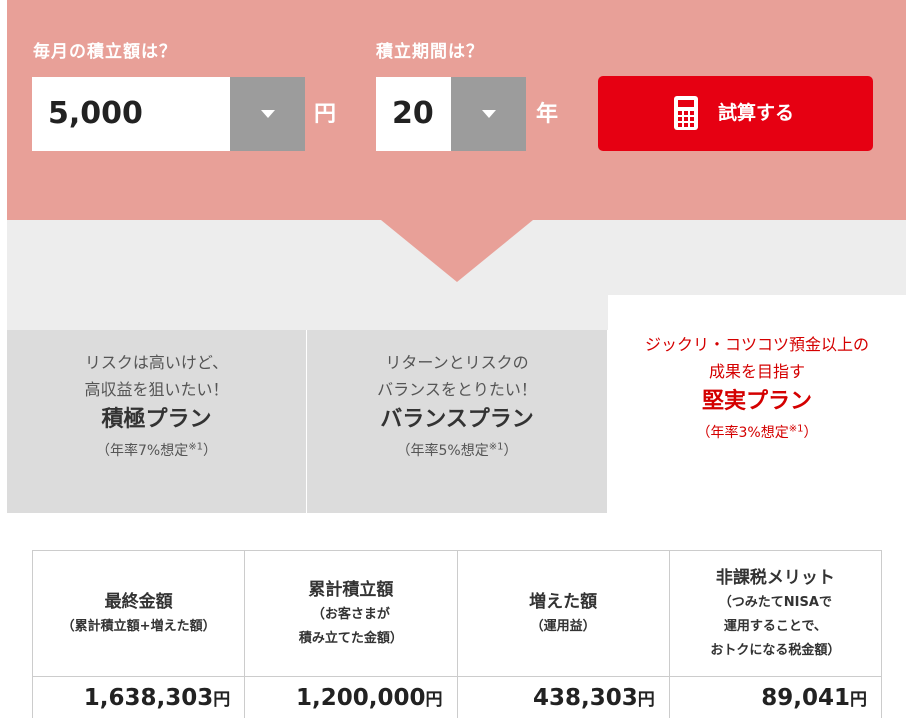 The image size is (906, 718). Describe the element at coordinates (563, 613) in the screenshot. I see `header-gain: 増えた額 （運用益）` at that location.